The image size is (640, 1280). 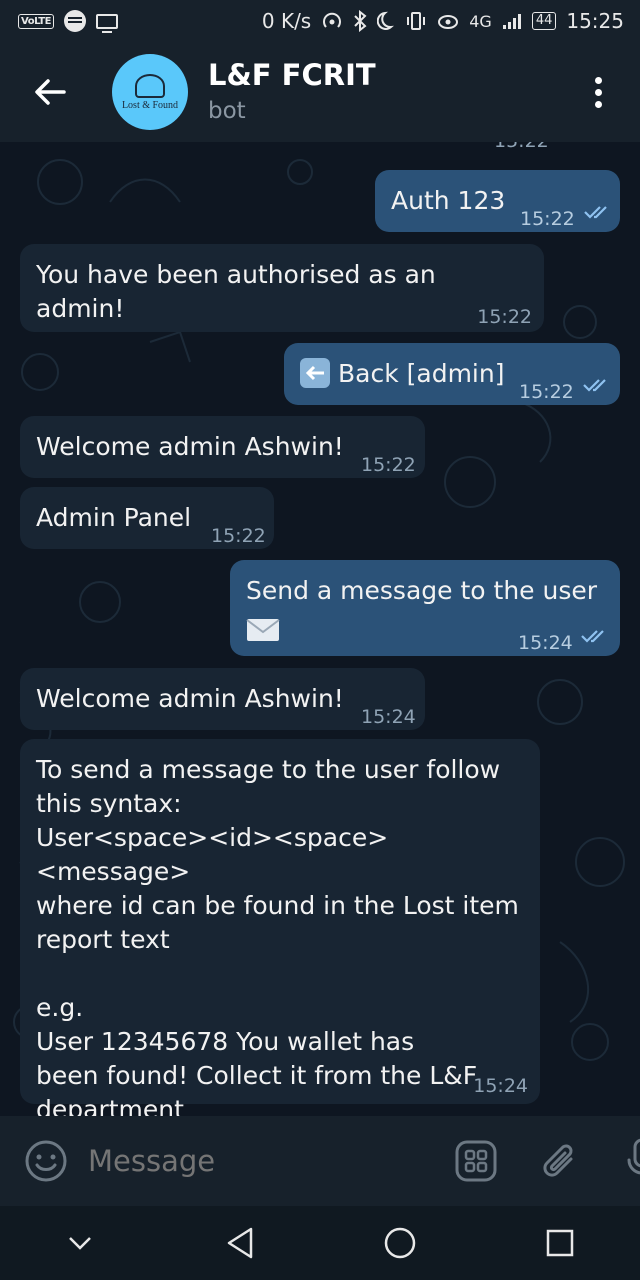 I want to click on nav-collapse-button, so click(x=80, y=1243).